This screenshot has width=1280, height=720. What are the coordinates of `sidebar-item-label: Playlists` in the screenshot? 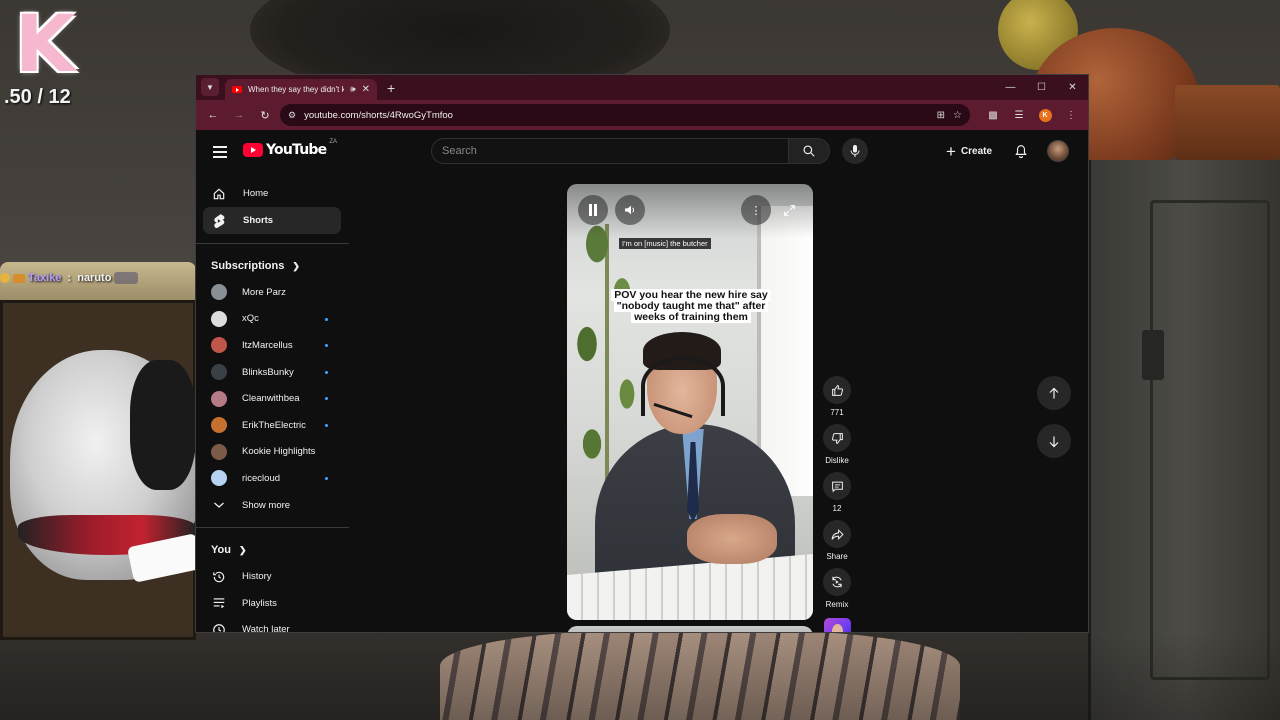 It's located at (259, 603).